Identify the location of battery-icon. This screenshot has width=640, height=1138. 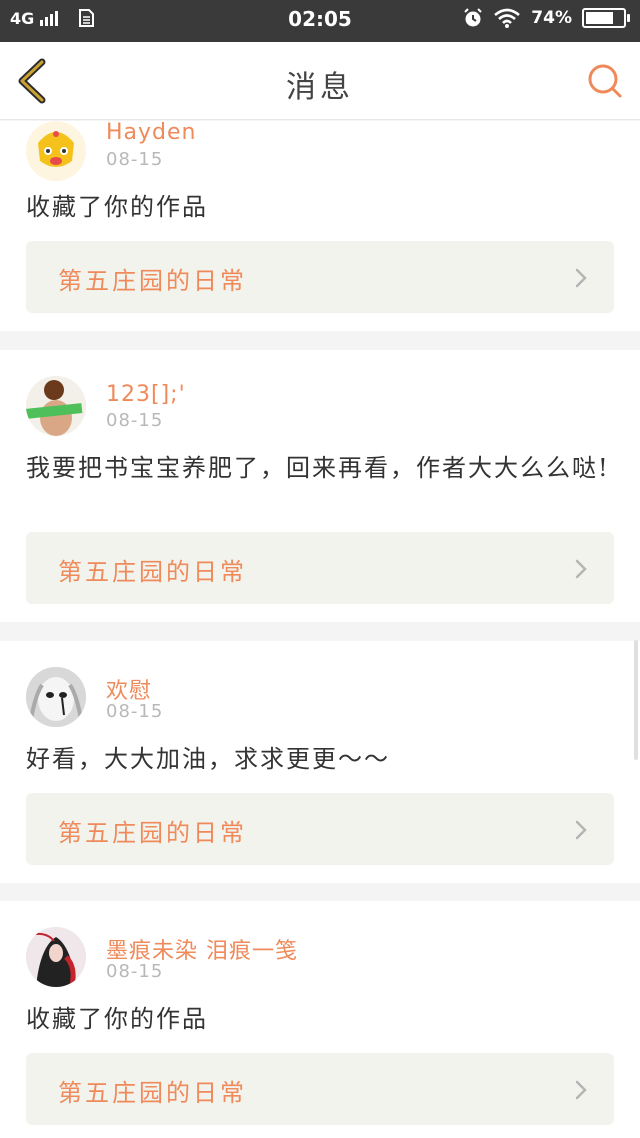
(606, 18).